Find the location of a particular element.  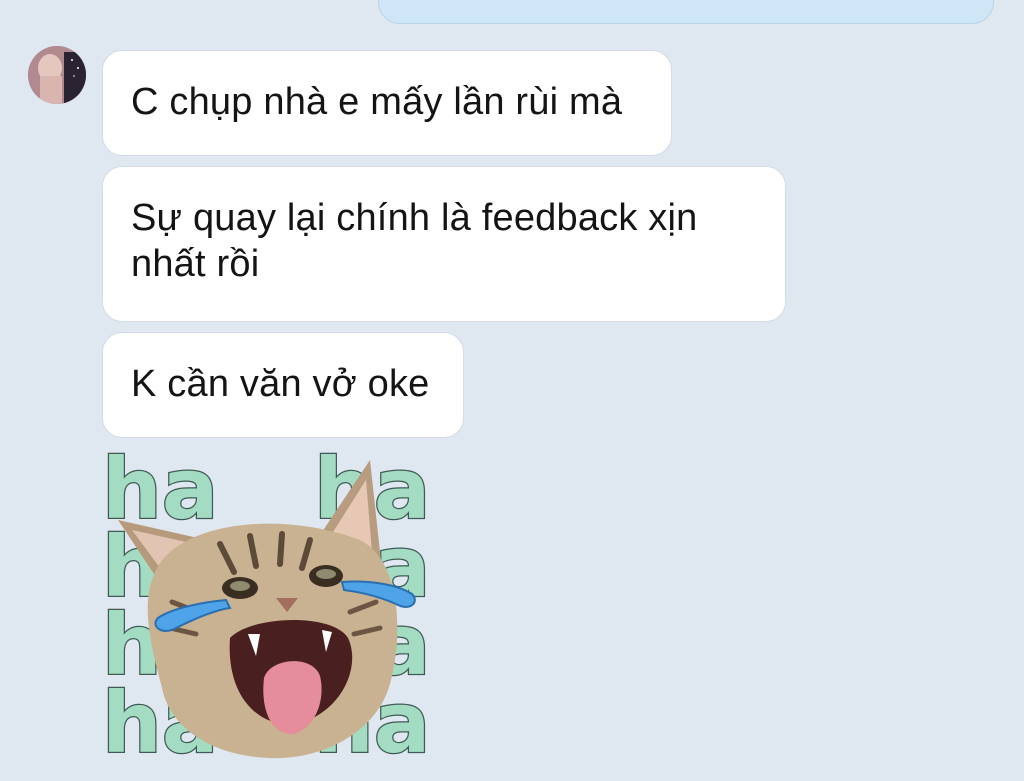

sticker-image: ha ha ha ha ha ha ha ha is located at coordinates (266, 608).